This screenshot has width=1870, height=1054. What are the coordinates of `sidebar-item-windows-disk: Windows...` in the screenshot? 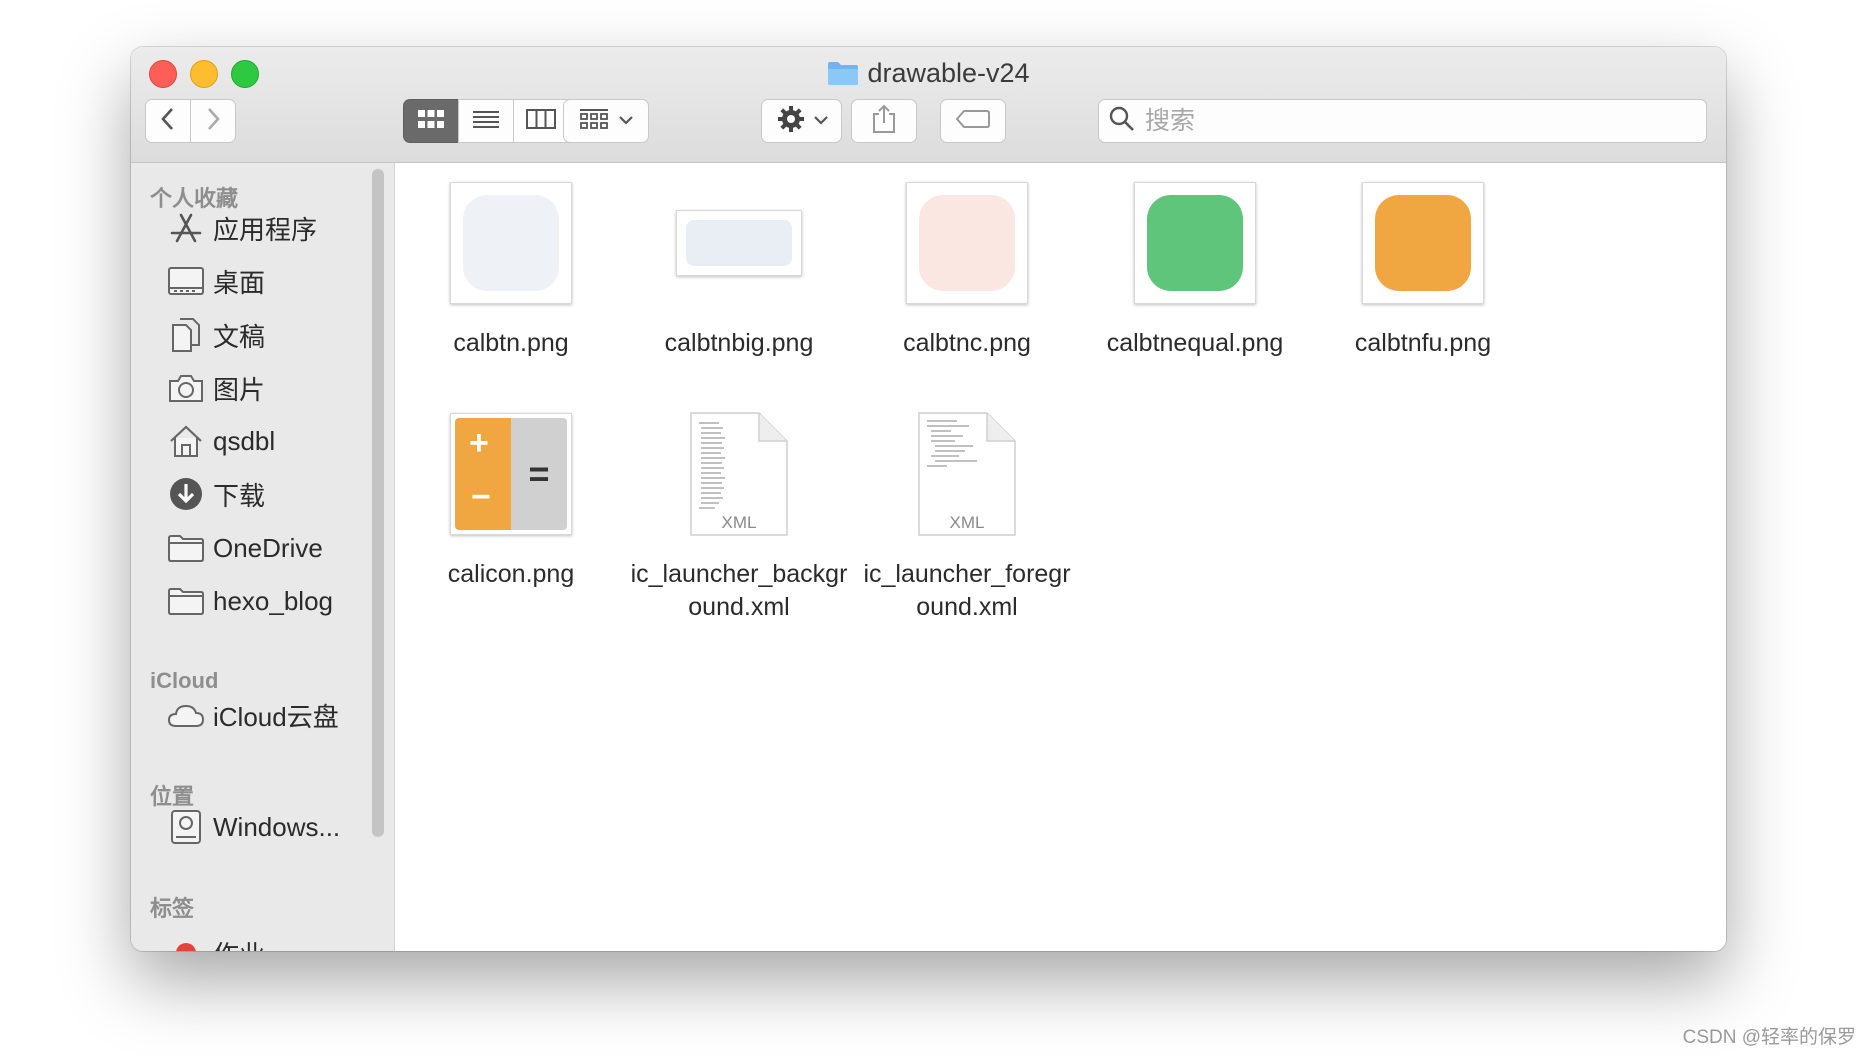 It's located at (253, 827).